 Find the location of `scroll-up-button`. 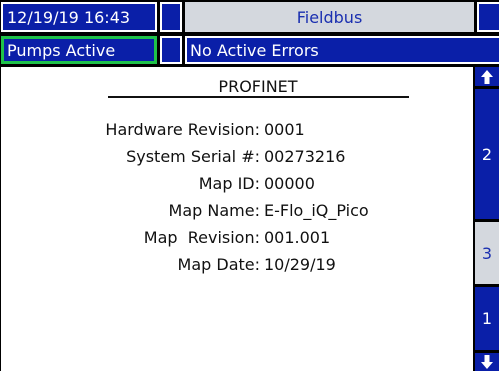

scroll-up-button is located at coordinates (487, 76).